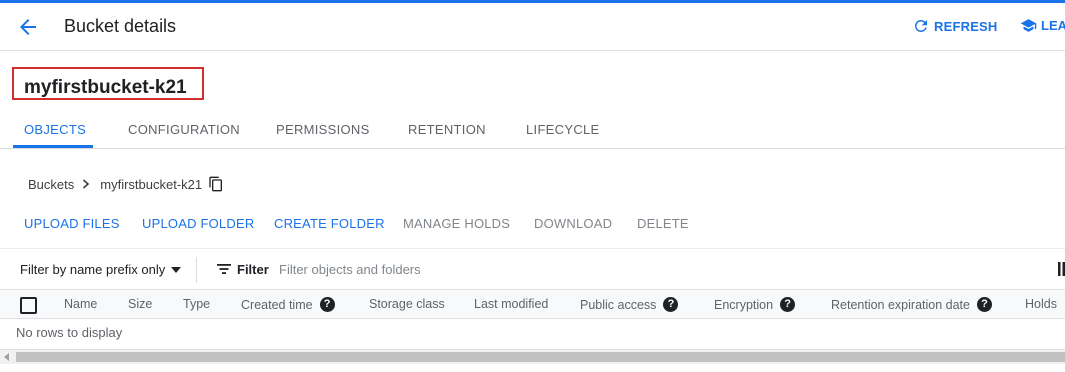 This screenshot has width=1065, height=372. Describe the element at coordinates (649, 269) in the screenshot. I see `filter-input` at that location.